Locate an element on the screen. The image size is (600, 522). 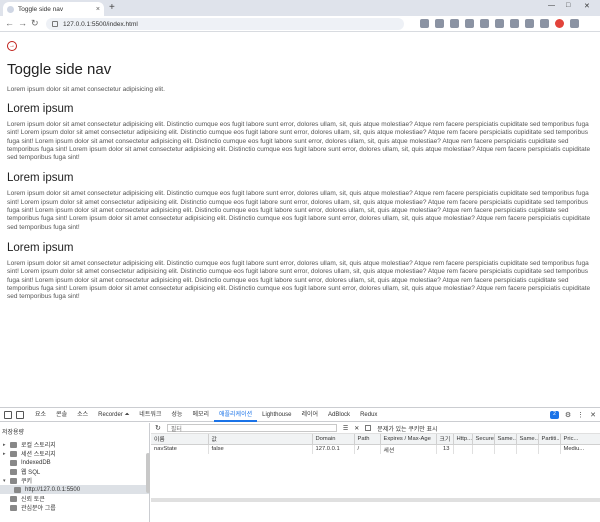
sidebar-scrollbar is located at coordinates (148, 473).